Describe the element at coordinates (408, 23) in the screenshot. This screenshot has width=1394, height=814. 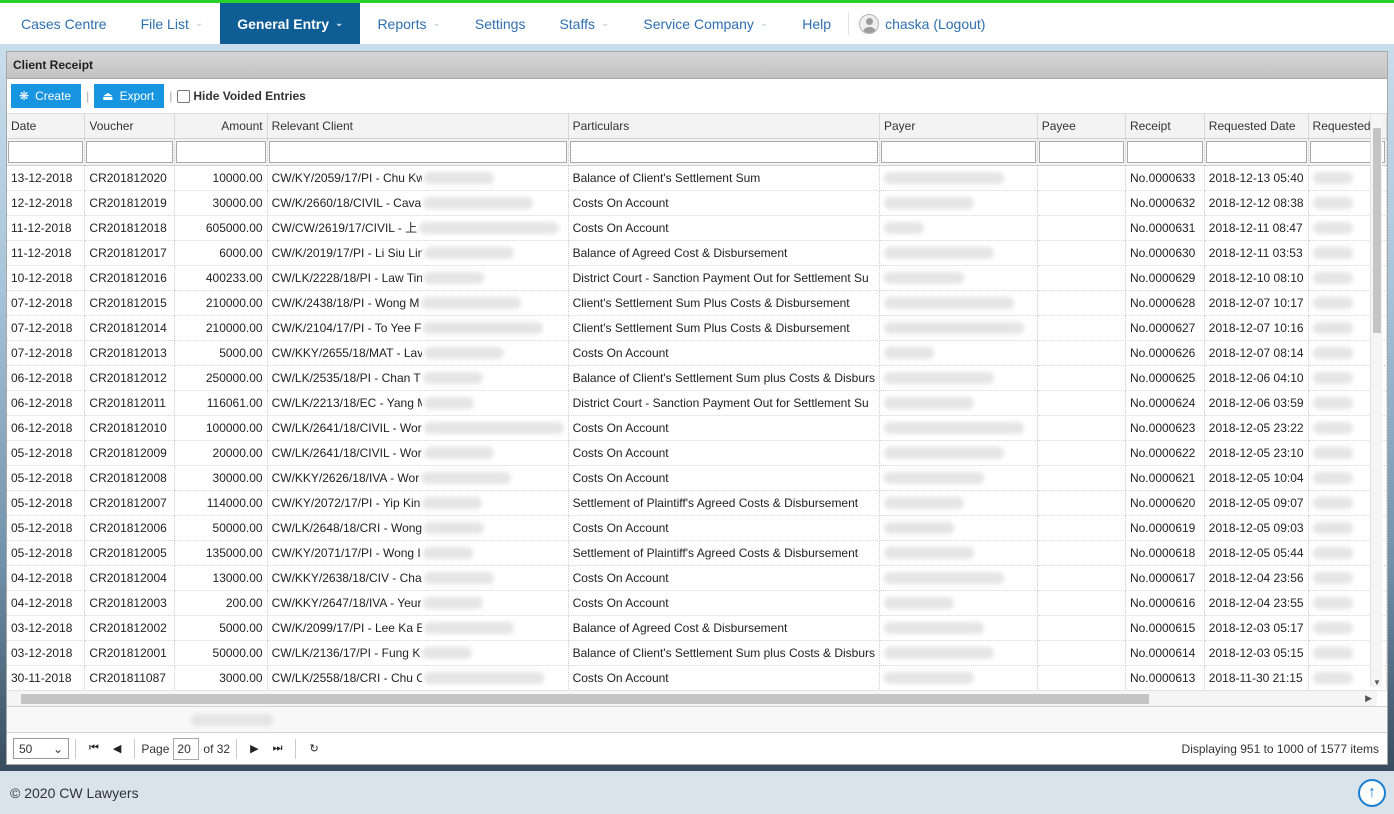
I see `nav-item-reports: Reports ⌄` at that location.